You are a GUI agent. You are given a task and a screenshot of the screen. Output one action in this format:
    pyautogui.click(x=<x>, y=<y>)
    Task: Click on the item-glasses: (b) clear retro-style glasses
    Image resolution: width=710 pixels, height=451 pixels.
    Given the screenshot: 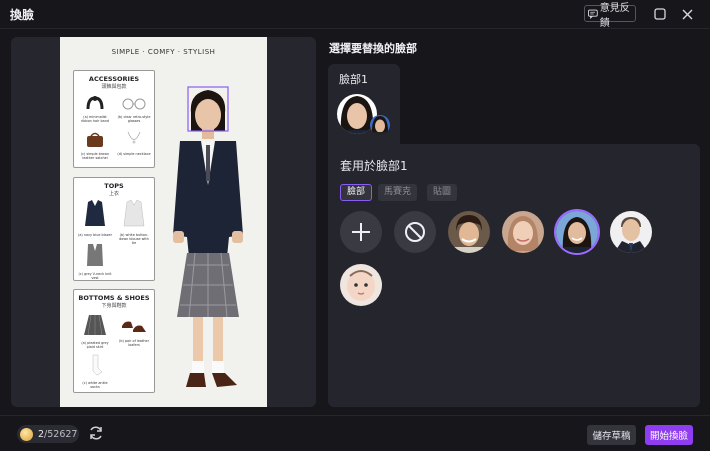 What is the action you would take?
    pyautogui.click(x=134, y=109)
    